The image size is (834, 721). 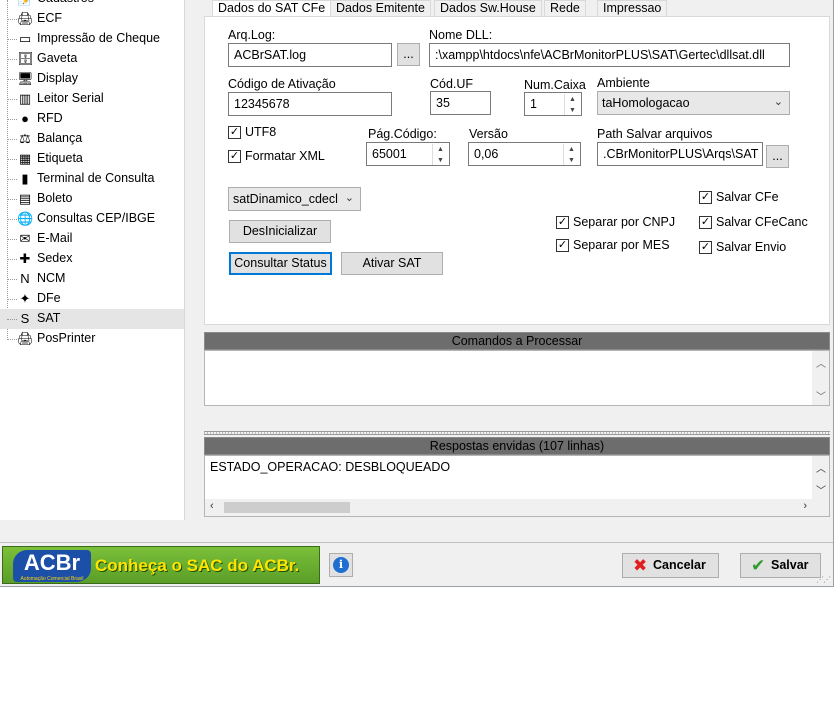 I want to click on horizontal-scroll-thumb, so click(x=287, y=507).